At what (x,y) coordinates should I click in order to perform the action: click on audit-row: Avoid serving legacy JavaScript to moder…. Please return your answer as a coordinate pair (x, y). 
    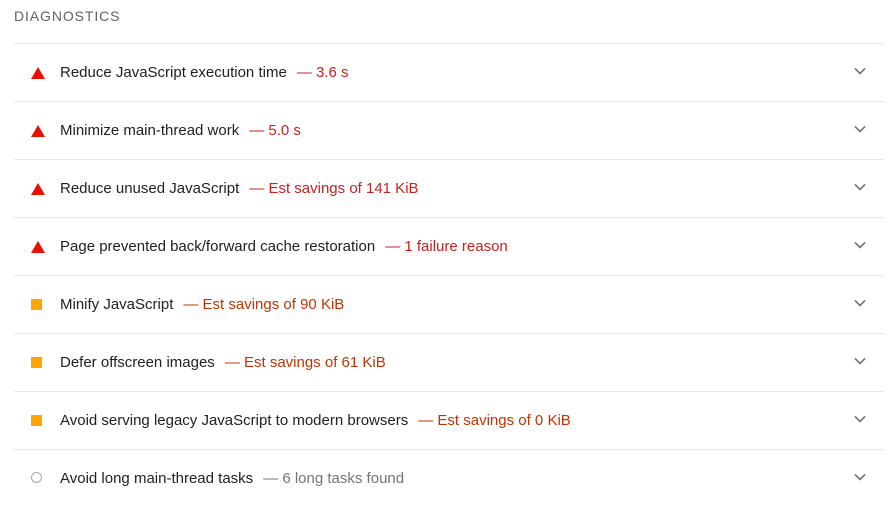
    Looking at the image, I should click on (449, 421).